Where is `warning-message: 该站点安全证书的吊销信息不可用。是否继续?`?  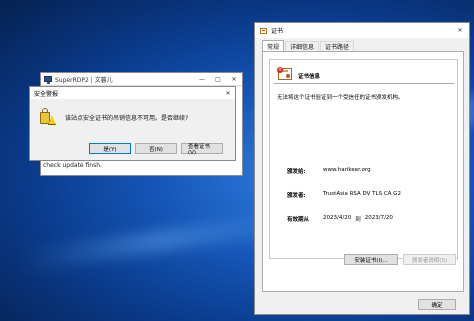 warning-message: 该站点安全证书的吊销信息不可用。是否继续? is located at coordinates (127, 118).